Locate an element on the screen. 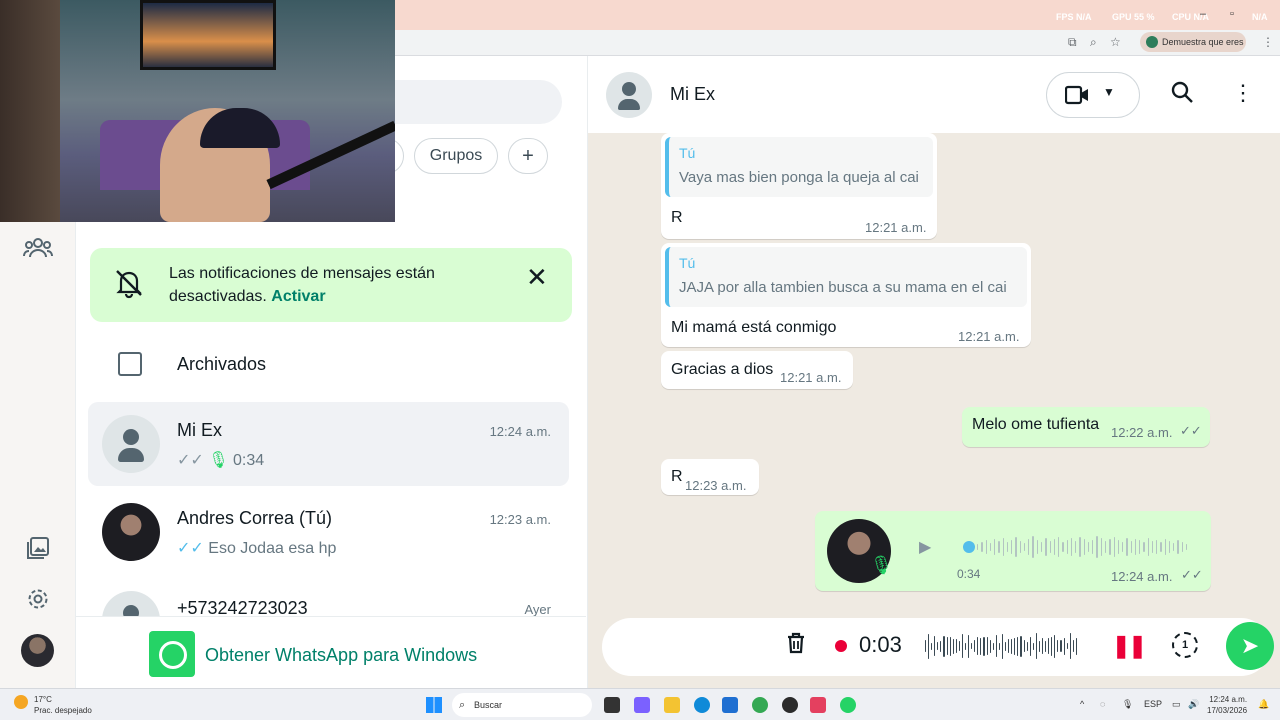 Image resolution: width=1280 pixels, height=720 pixels. settings-gear-icon is located at coordinates (38, 599).